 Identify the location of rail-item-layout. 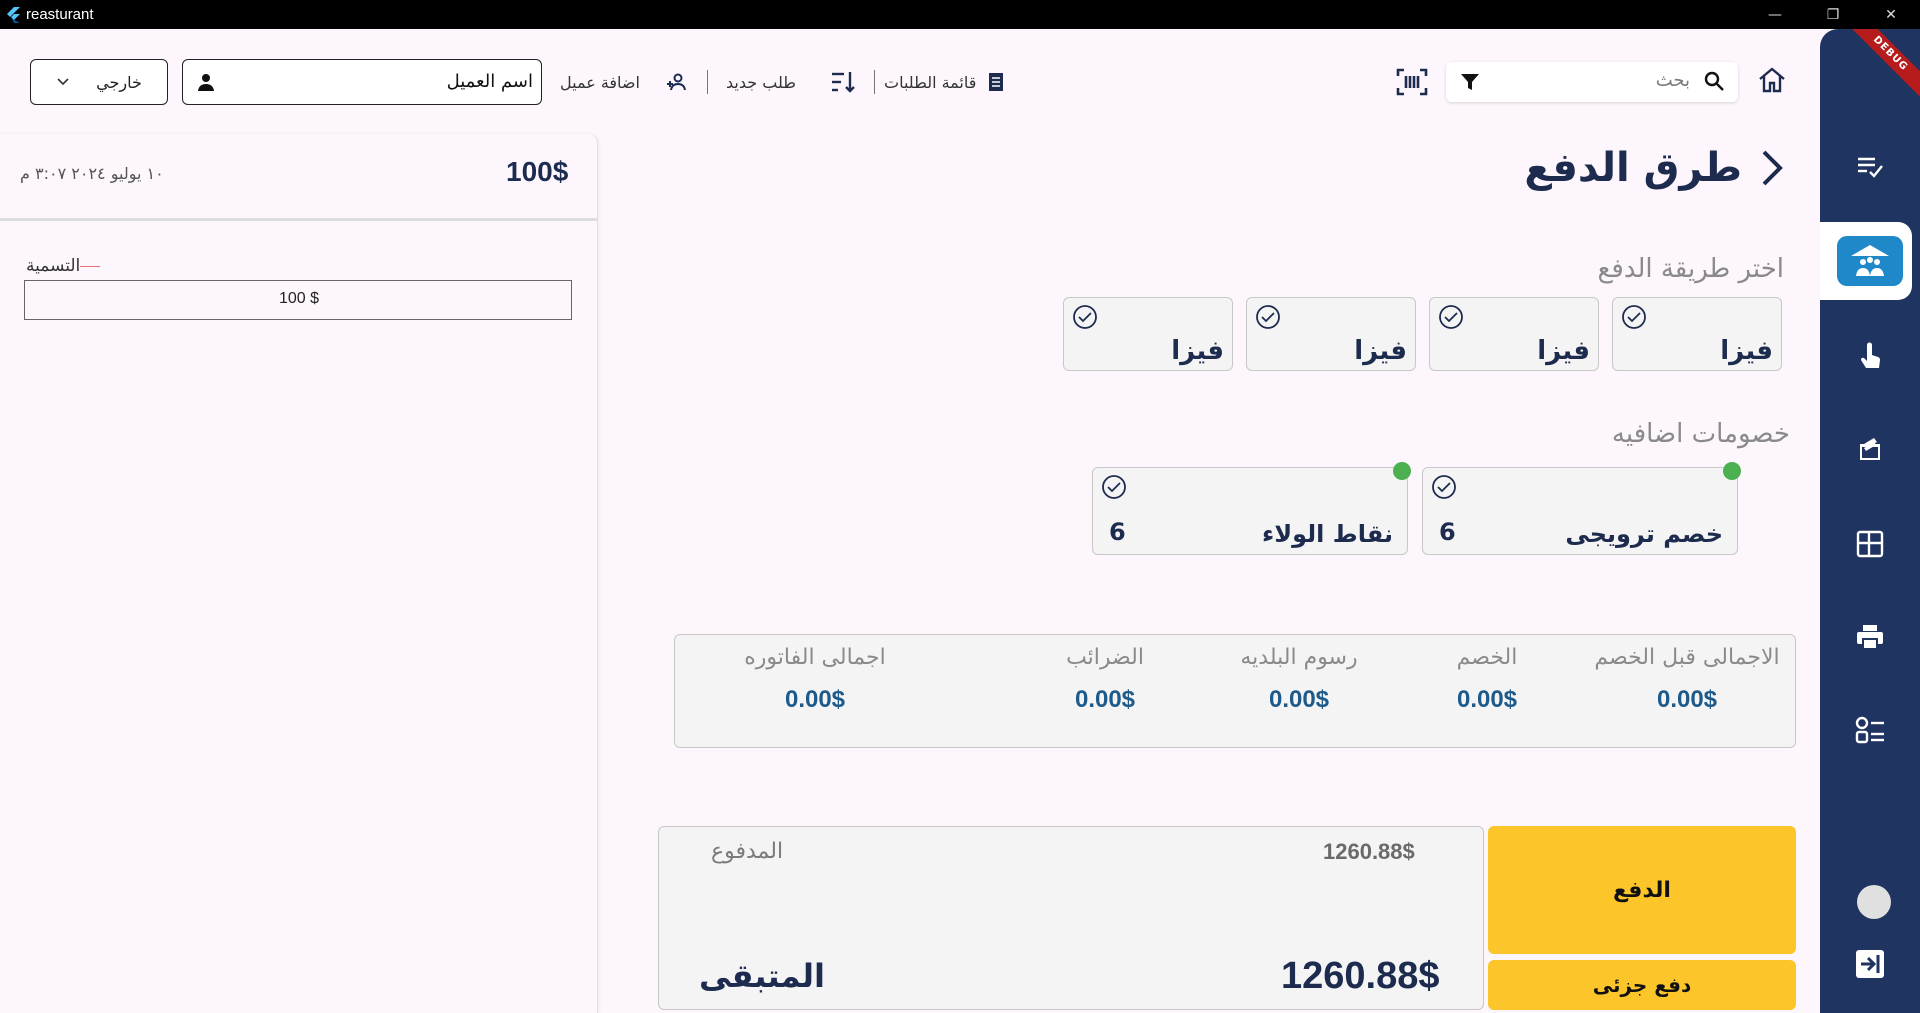
(1870, 544).